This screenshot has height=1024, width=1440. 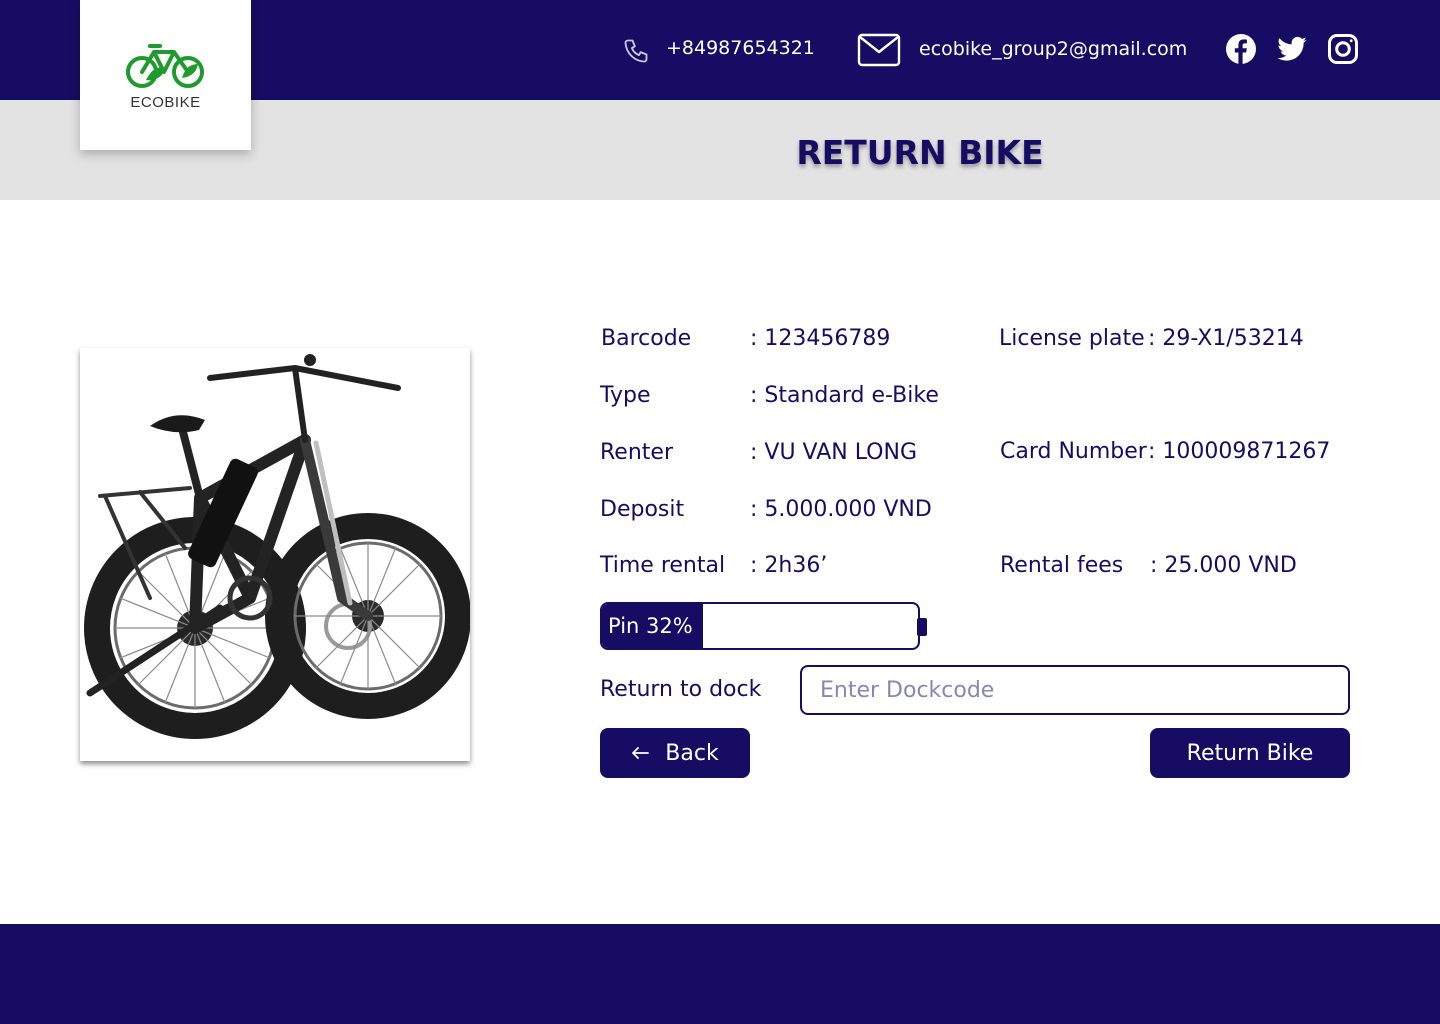 I want to click on phone-number: +84987654321, so click(x=740, y=48).